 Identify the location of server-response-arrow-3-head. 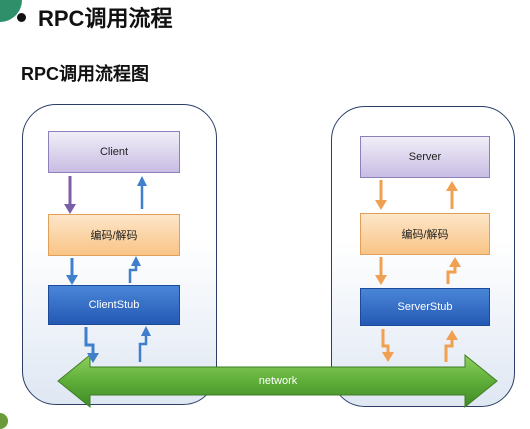
(388, 357).